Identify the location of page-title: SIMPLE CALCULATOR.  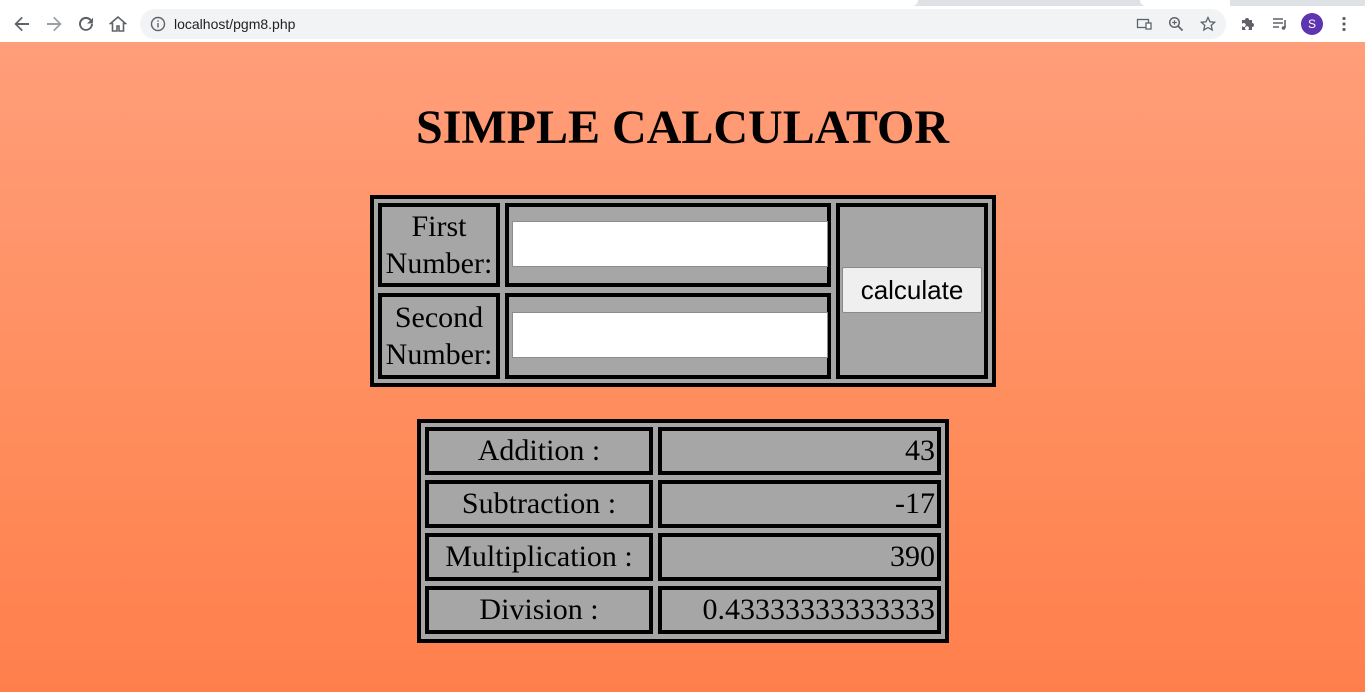
(682, 127).